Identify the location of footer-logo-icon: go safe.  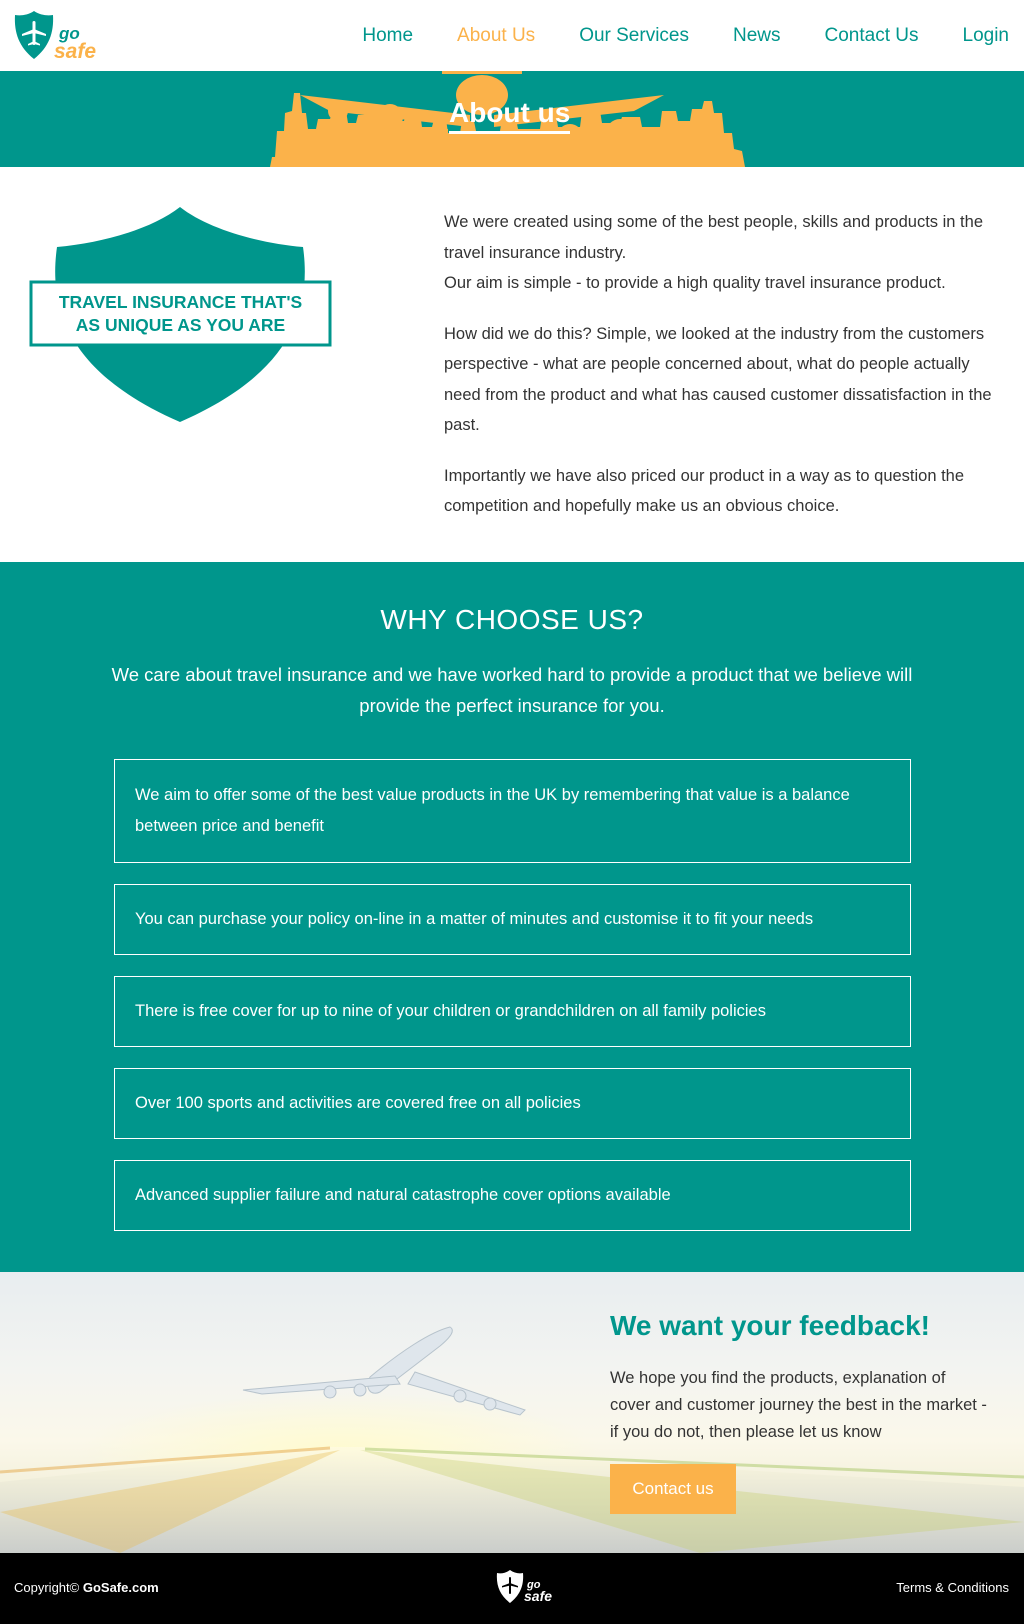
(528, 1589).